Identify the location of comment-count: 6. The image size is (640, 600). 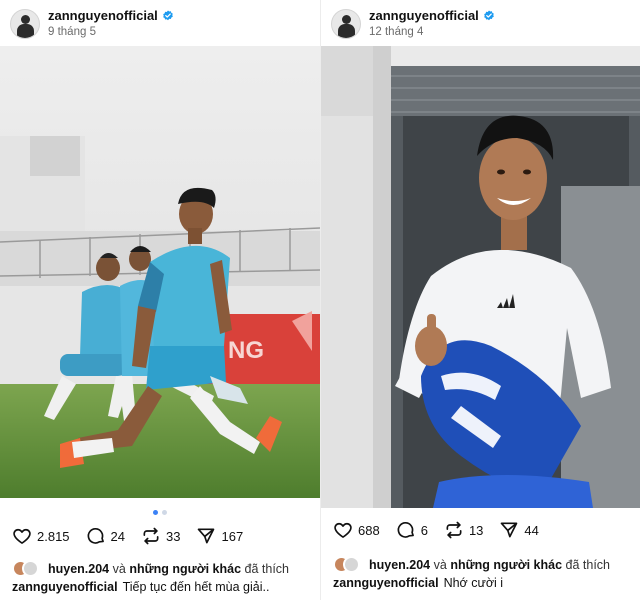
(424, 530).